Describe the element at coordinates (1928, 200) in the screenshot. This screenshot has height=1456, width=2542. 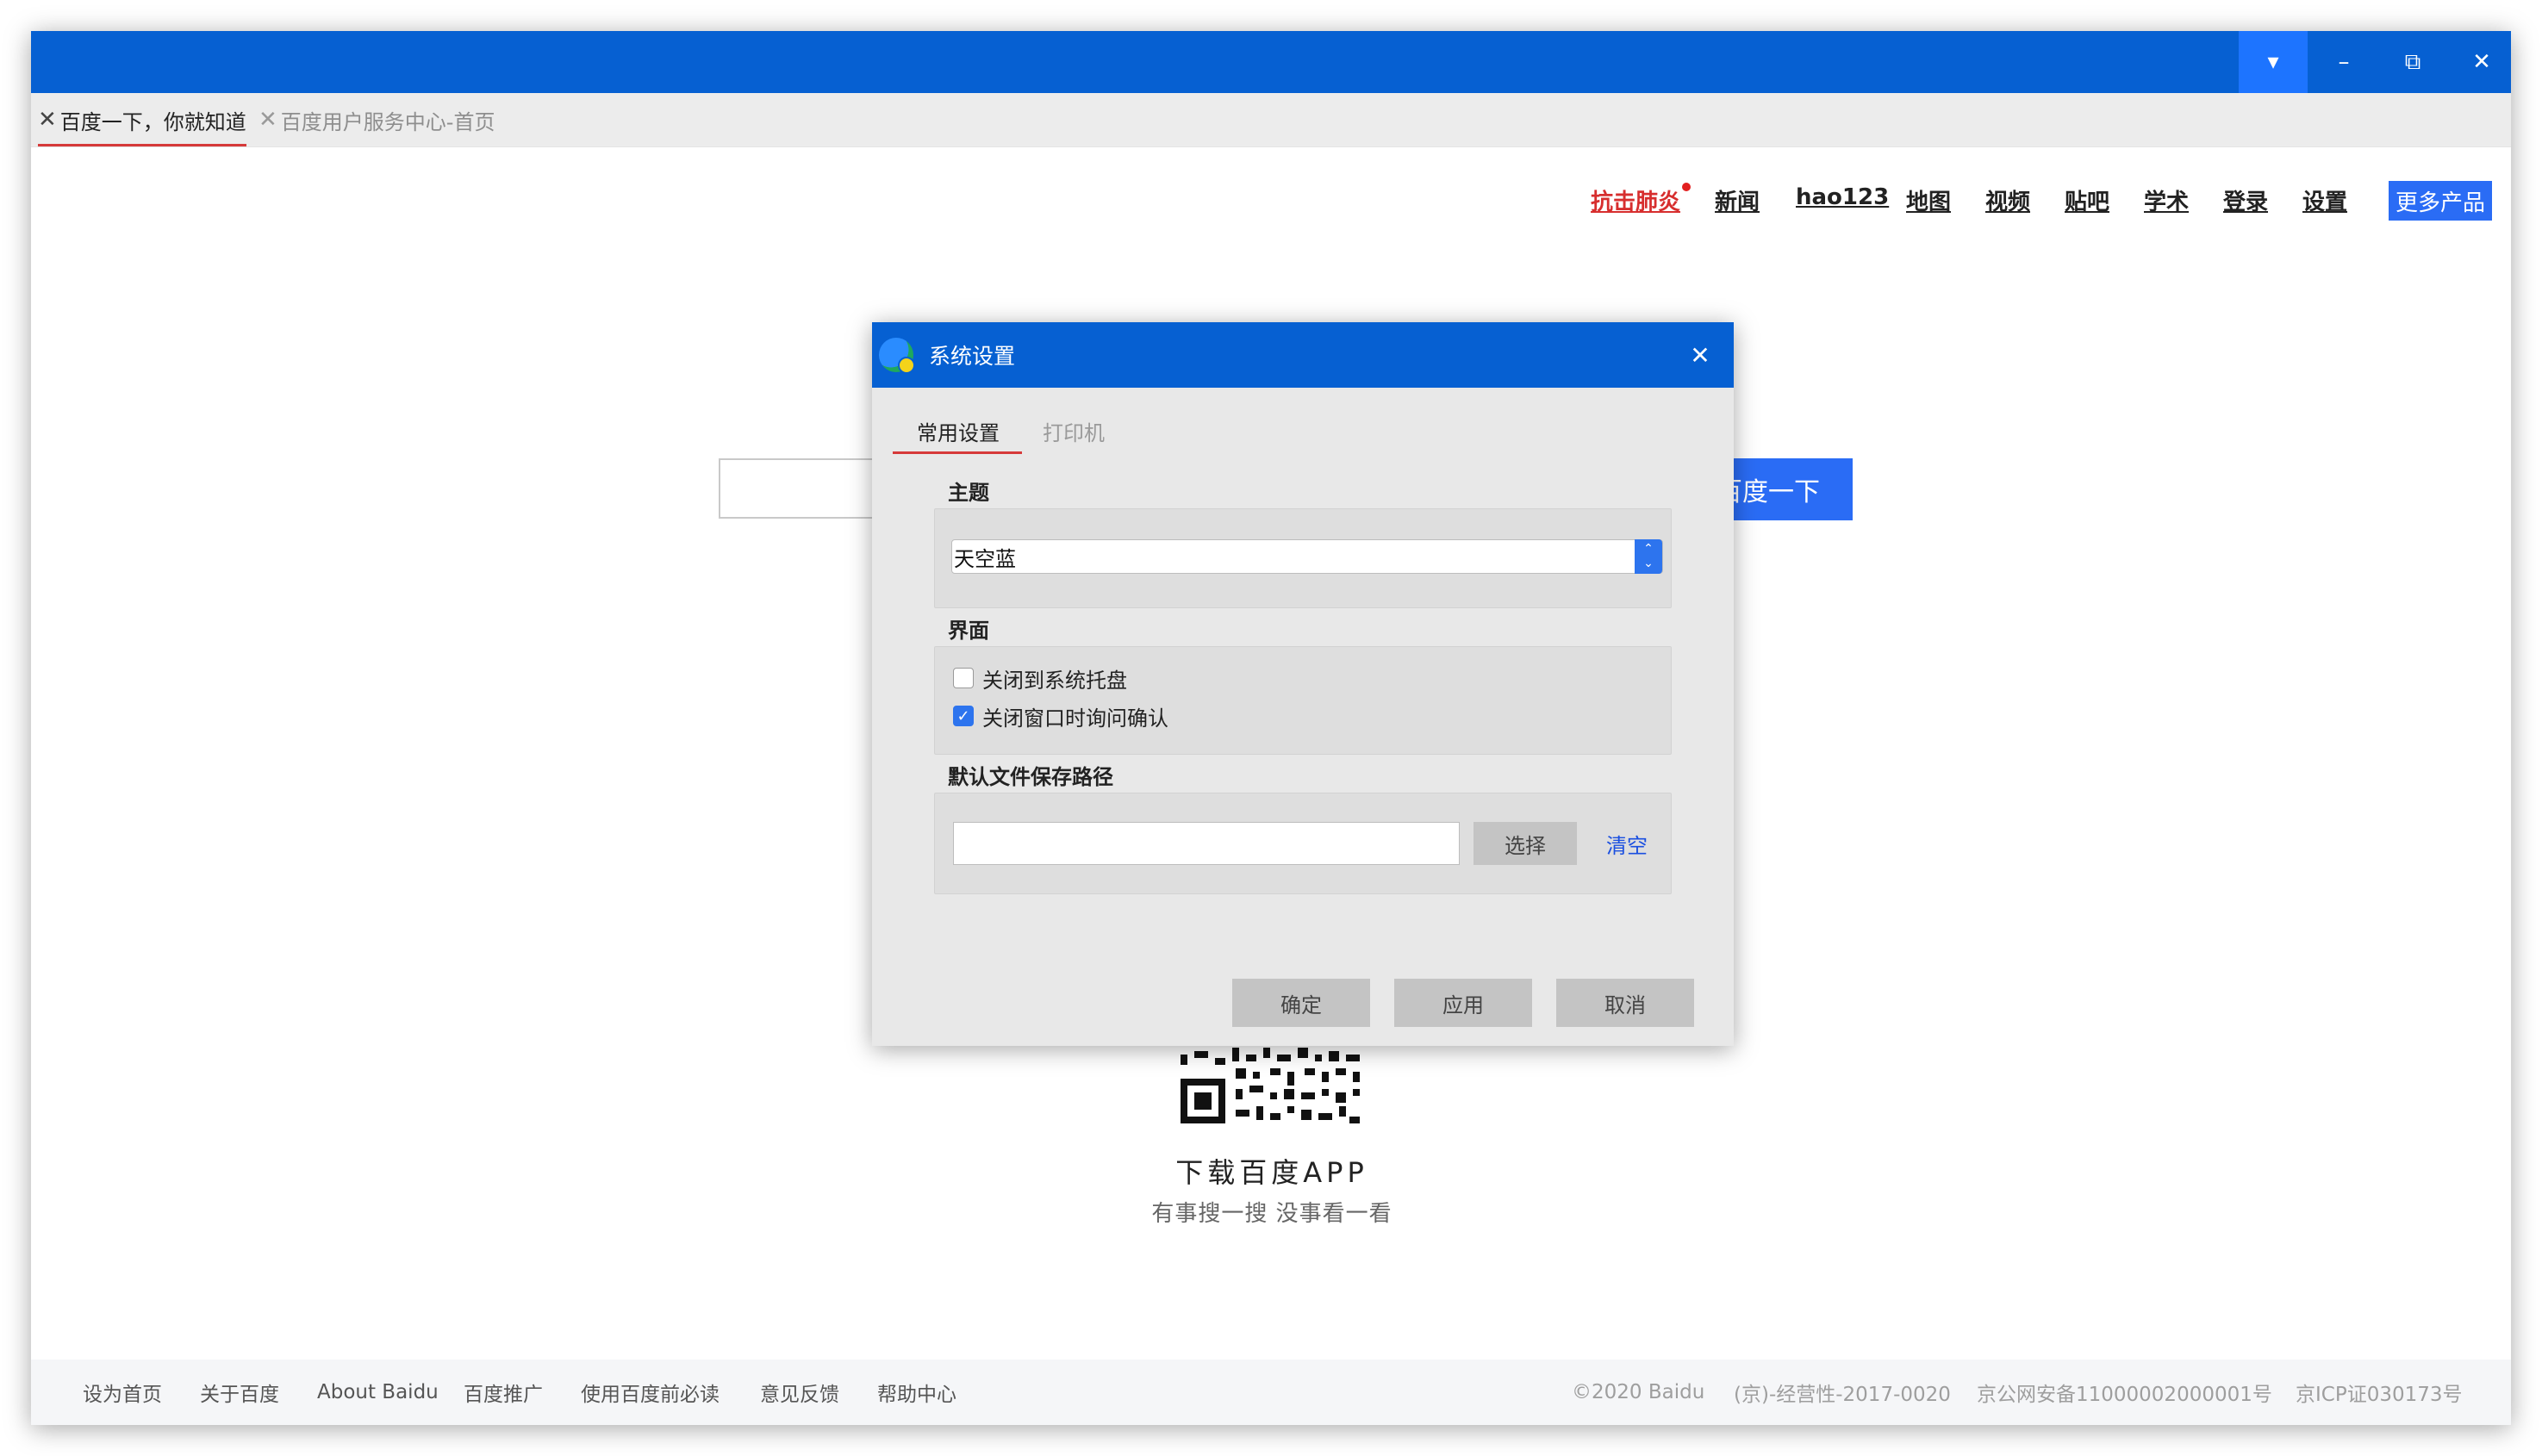
I see `nav-link-map: 地图` at that location.